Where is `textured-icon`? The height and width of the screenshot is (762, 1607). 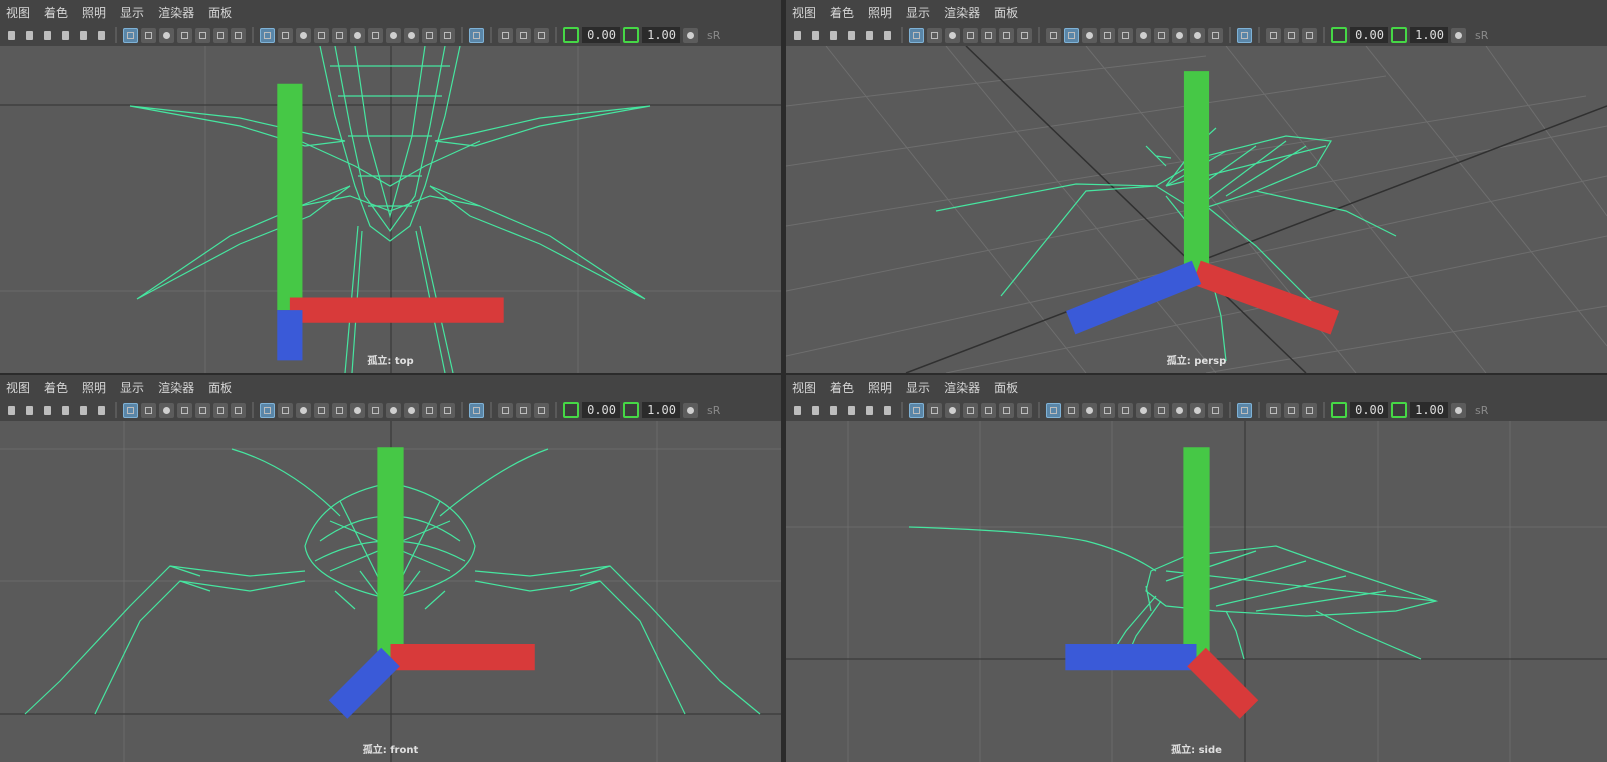
textured-icon is located at coordinates (339, 410).